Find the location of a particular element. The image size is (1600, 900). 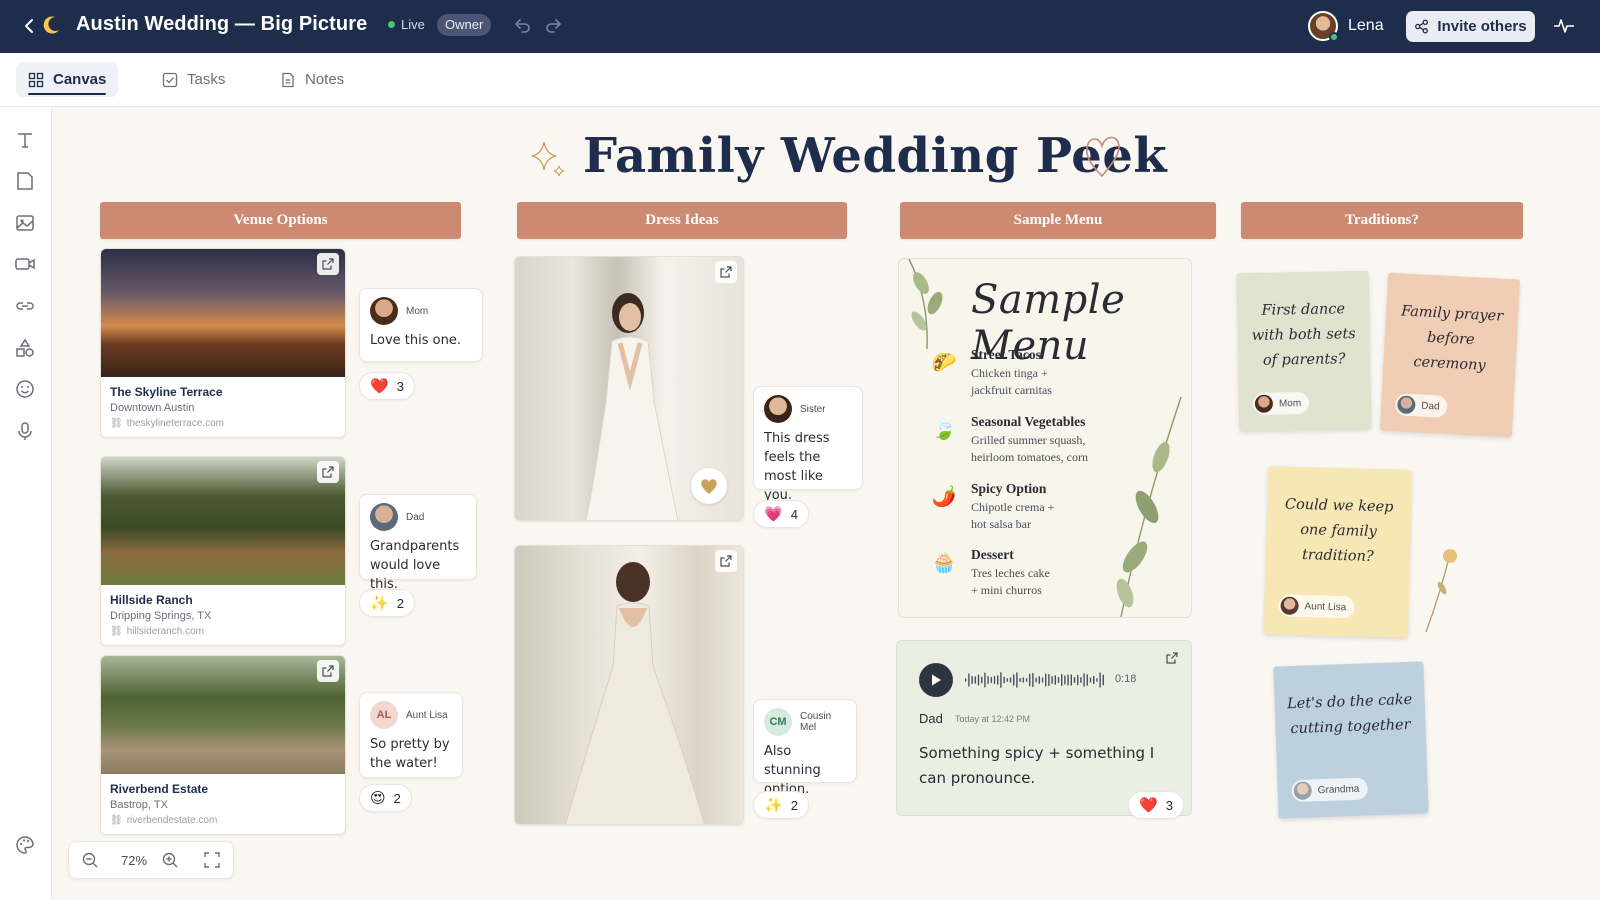

comment-text: This dress feels the most like you. is located at coordinates (797, 467).